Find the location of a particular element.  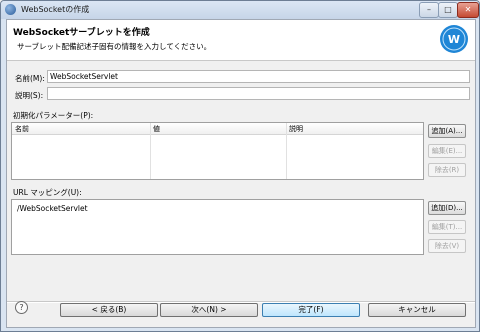

url-mappings-label: URL マッピング(U): is located at coordinates (47, 192).